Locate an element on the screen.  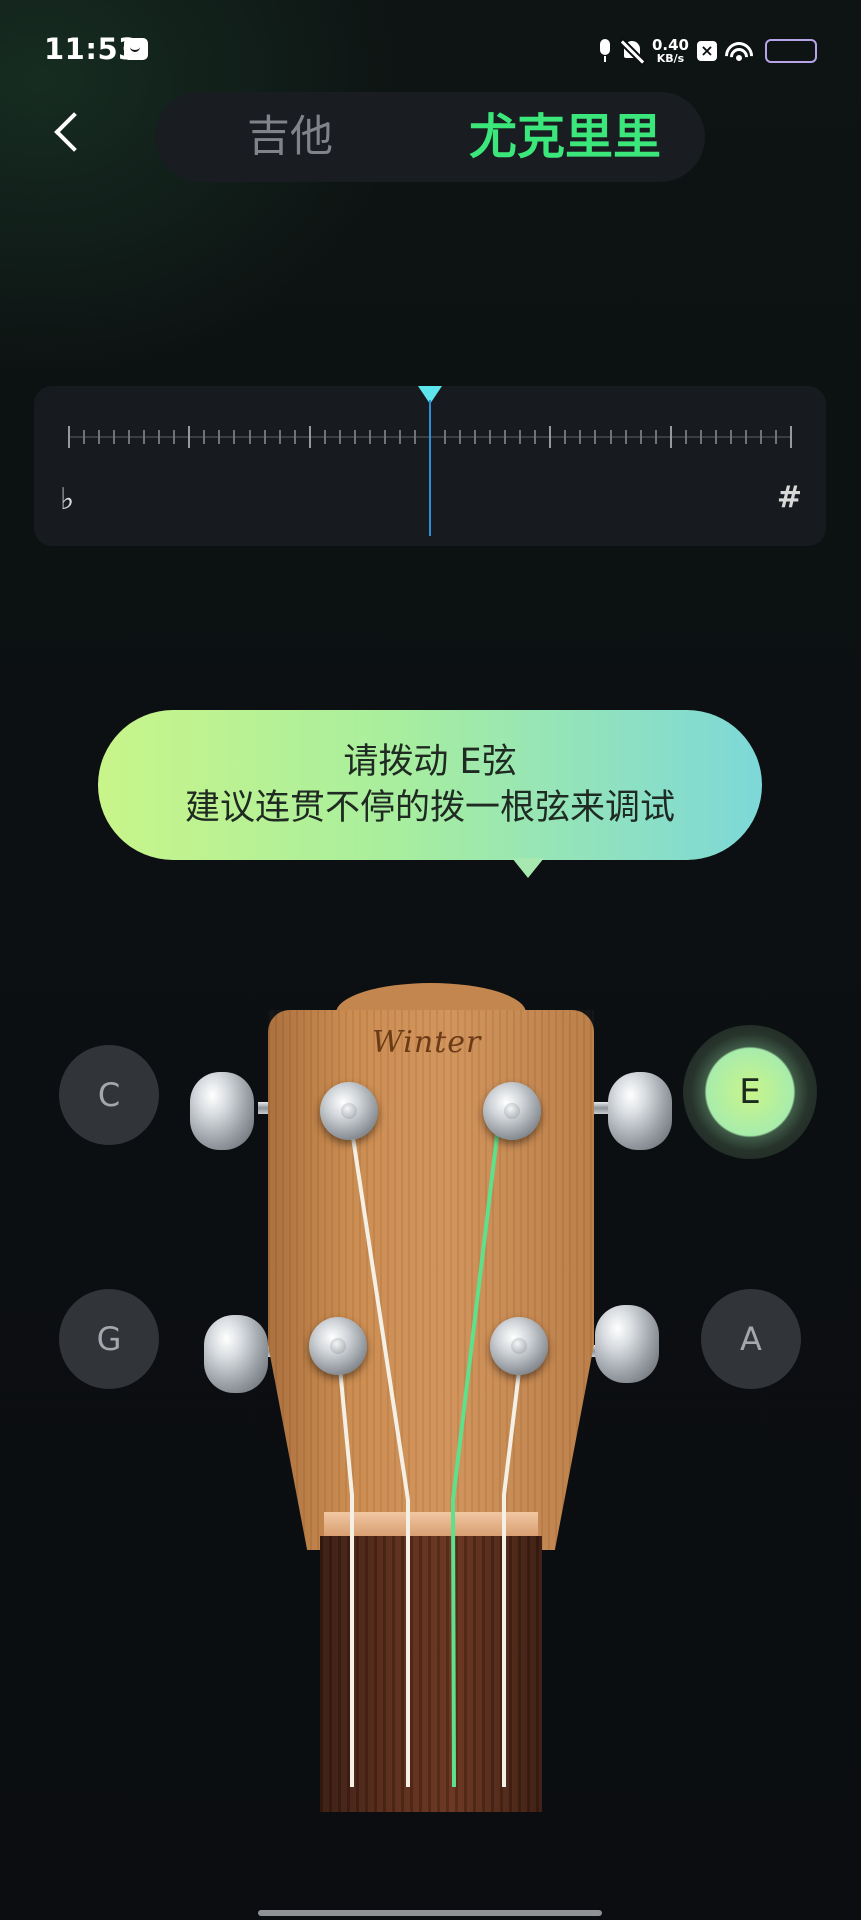
status-icons: 0.40 KB/s × is located at coordinates (707, 51).